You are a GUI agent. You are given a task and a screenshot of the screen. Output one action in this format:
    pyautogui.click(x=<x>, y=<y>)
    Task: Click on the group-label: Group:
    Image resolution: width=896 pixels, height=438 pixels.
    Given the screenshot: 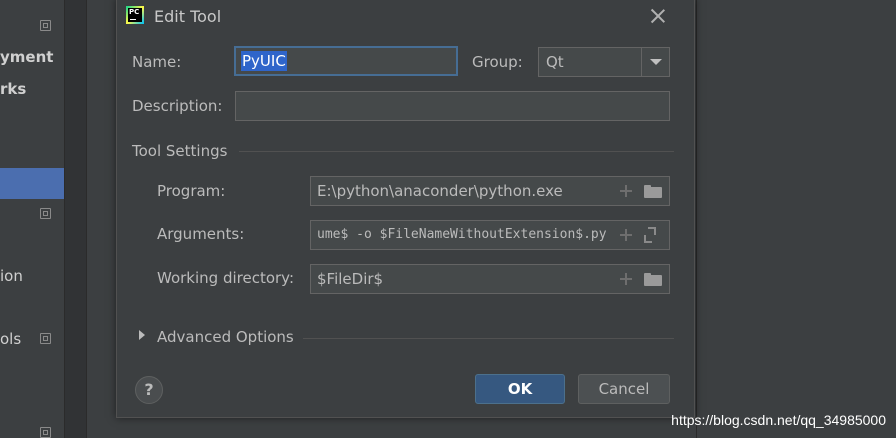 What is the action you would take?
    pyautogui.click(x=497, y=62)
    